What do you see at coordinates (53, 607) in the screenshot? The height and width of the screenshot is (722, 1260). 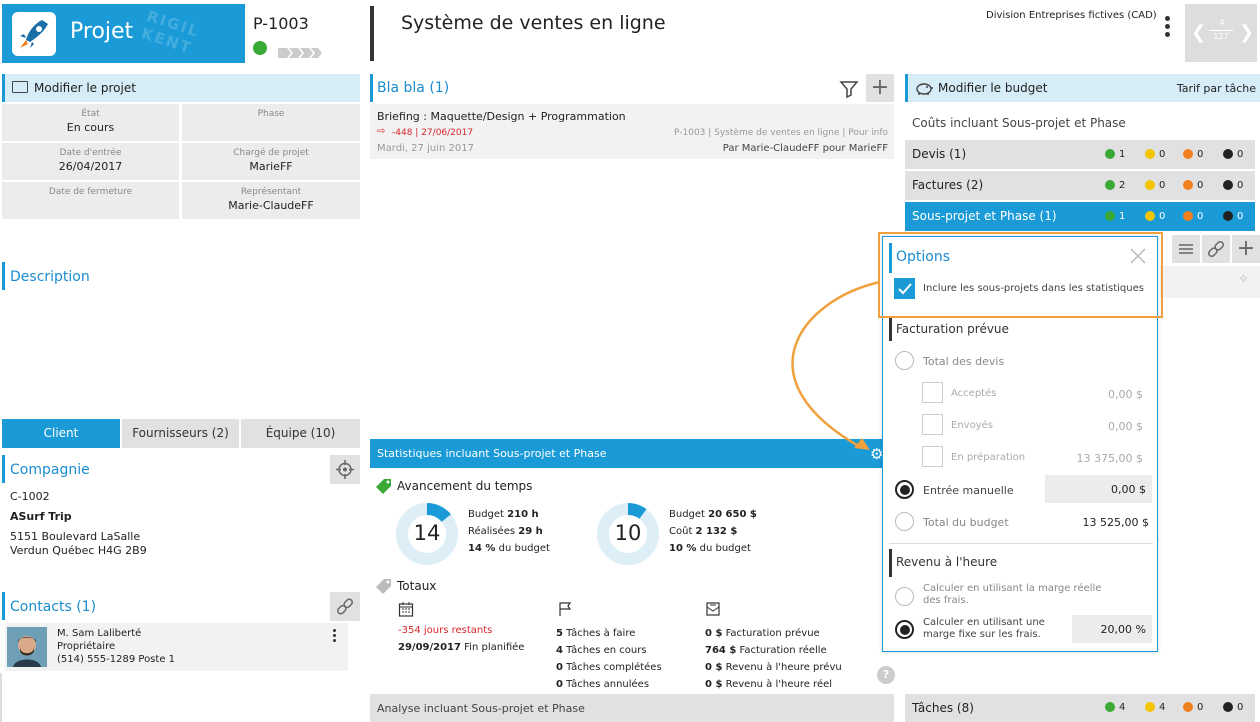 I see `contacts-title: Contacts (1)` at bounding box center [53, 607].